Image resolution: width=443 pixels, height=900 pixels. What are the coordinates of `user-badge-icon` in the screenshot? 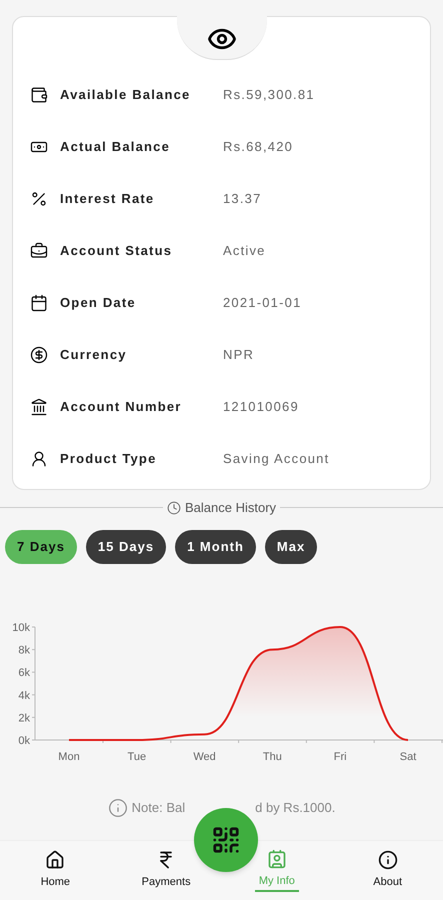 It's located at (276, 859).